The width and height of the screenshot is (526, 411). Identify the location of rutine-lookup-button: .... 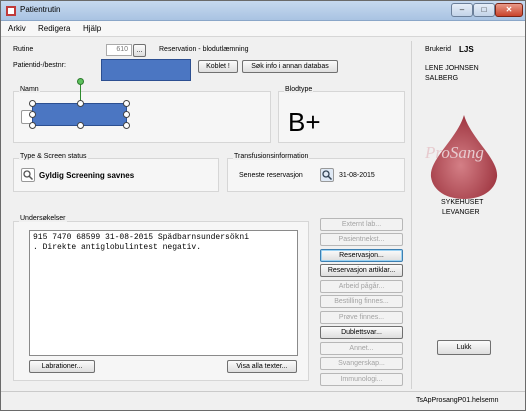
(139, 50).